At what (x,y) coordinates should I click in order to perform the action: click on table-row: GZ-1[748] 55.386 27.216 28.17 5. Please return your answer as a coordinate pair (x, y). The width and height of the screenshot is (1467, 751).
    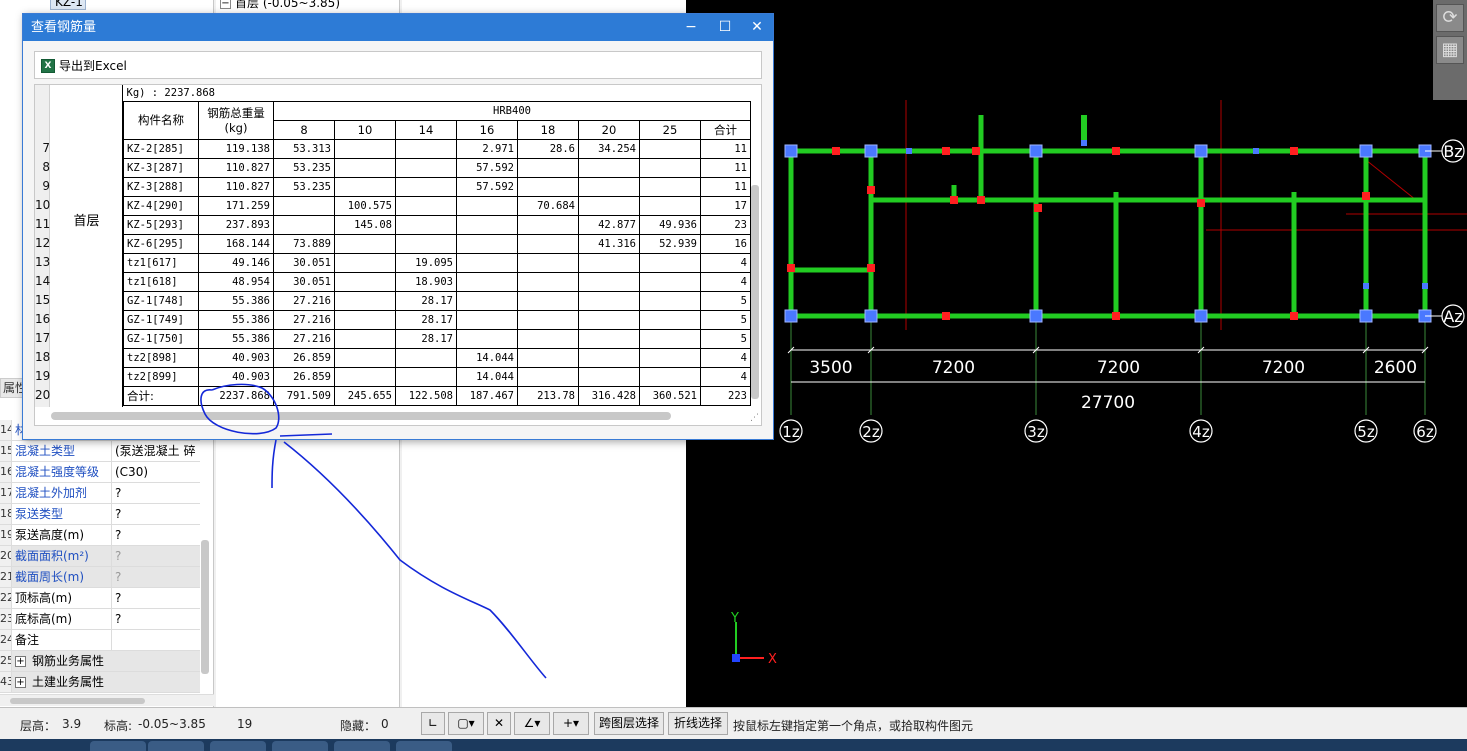
    Looking at the image, I should click on (437, 300).